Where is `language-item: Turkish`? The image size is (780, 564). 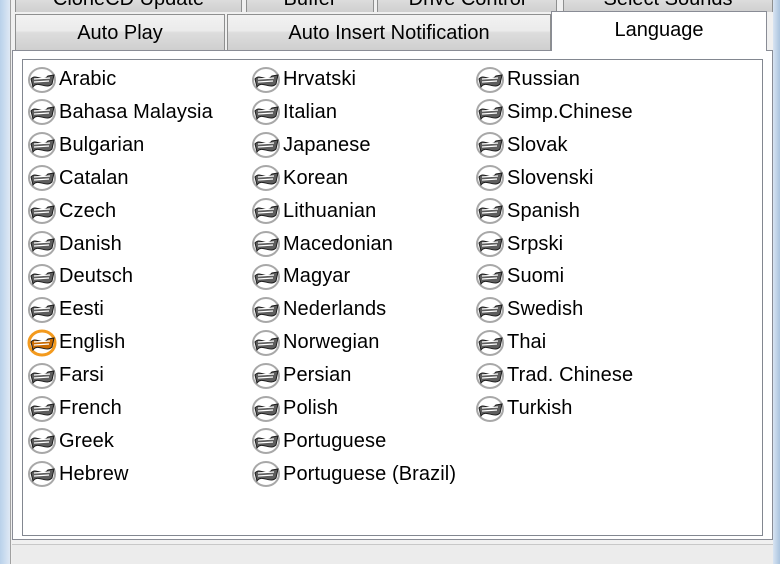 language-item: Turkish is located at coordinates (524, 408).